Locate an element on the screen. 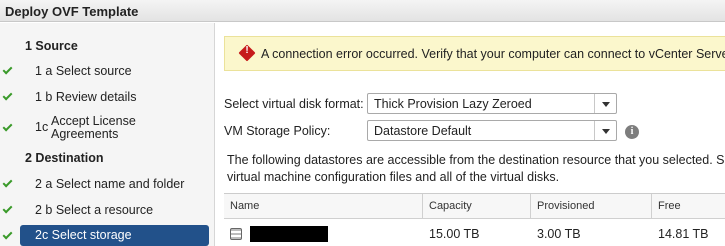 The height and width of the screenshot is (246, 725). cell-free: 14.81 TB is located at coordinates (683, 234).